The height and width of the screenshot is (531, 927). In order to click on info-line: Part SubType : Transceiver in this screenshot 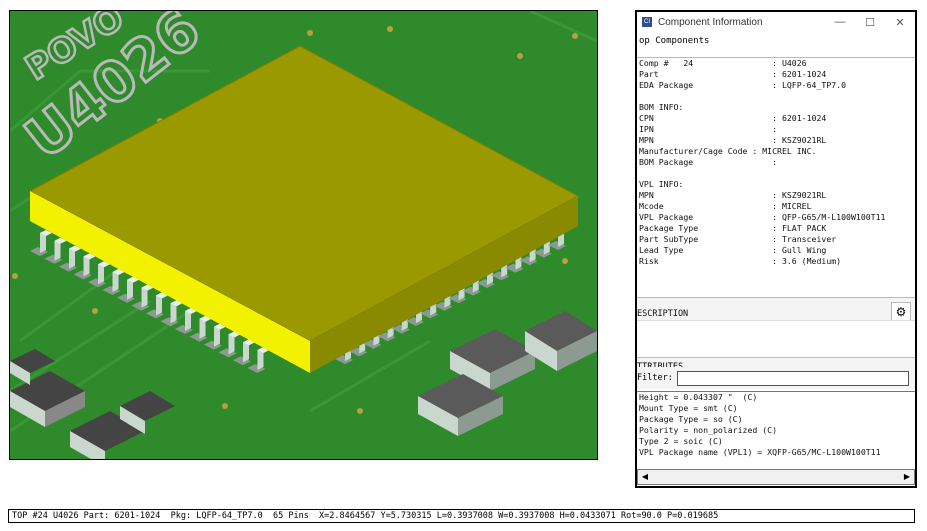, I will do `click(738, 239)`.